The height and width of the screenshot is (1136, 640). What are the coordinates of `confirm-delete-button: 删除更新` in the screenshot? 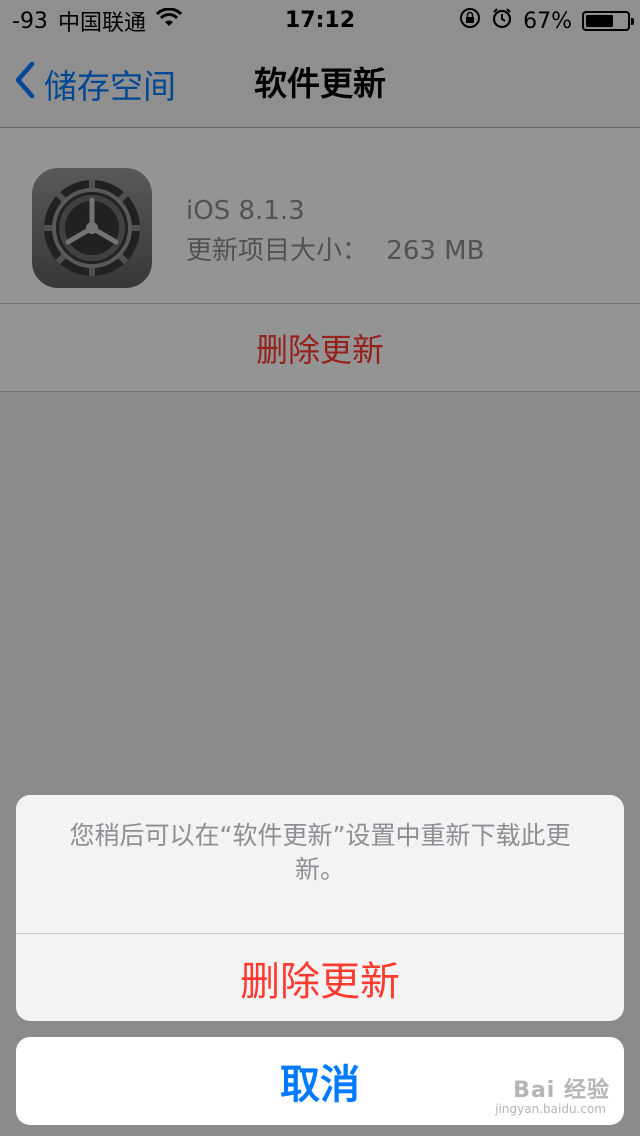 It's located at (320, 977).